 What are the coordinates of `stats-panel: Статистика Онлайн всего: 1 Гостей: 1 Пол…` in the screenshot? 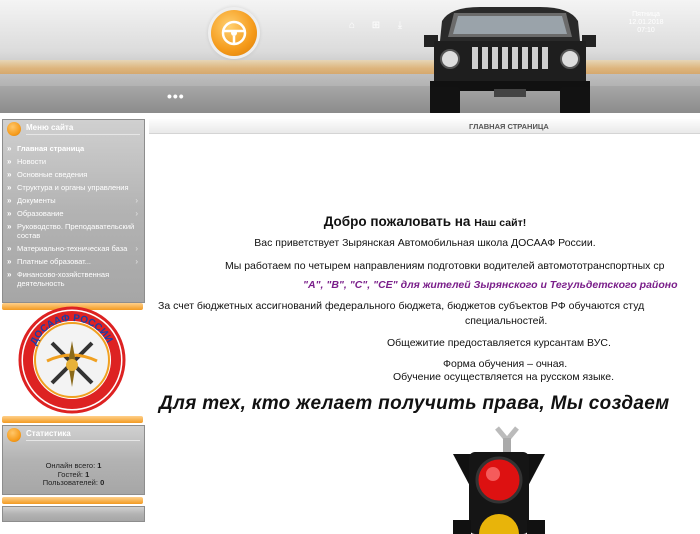 It's located at (73, 460).